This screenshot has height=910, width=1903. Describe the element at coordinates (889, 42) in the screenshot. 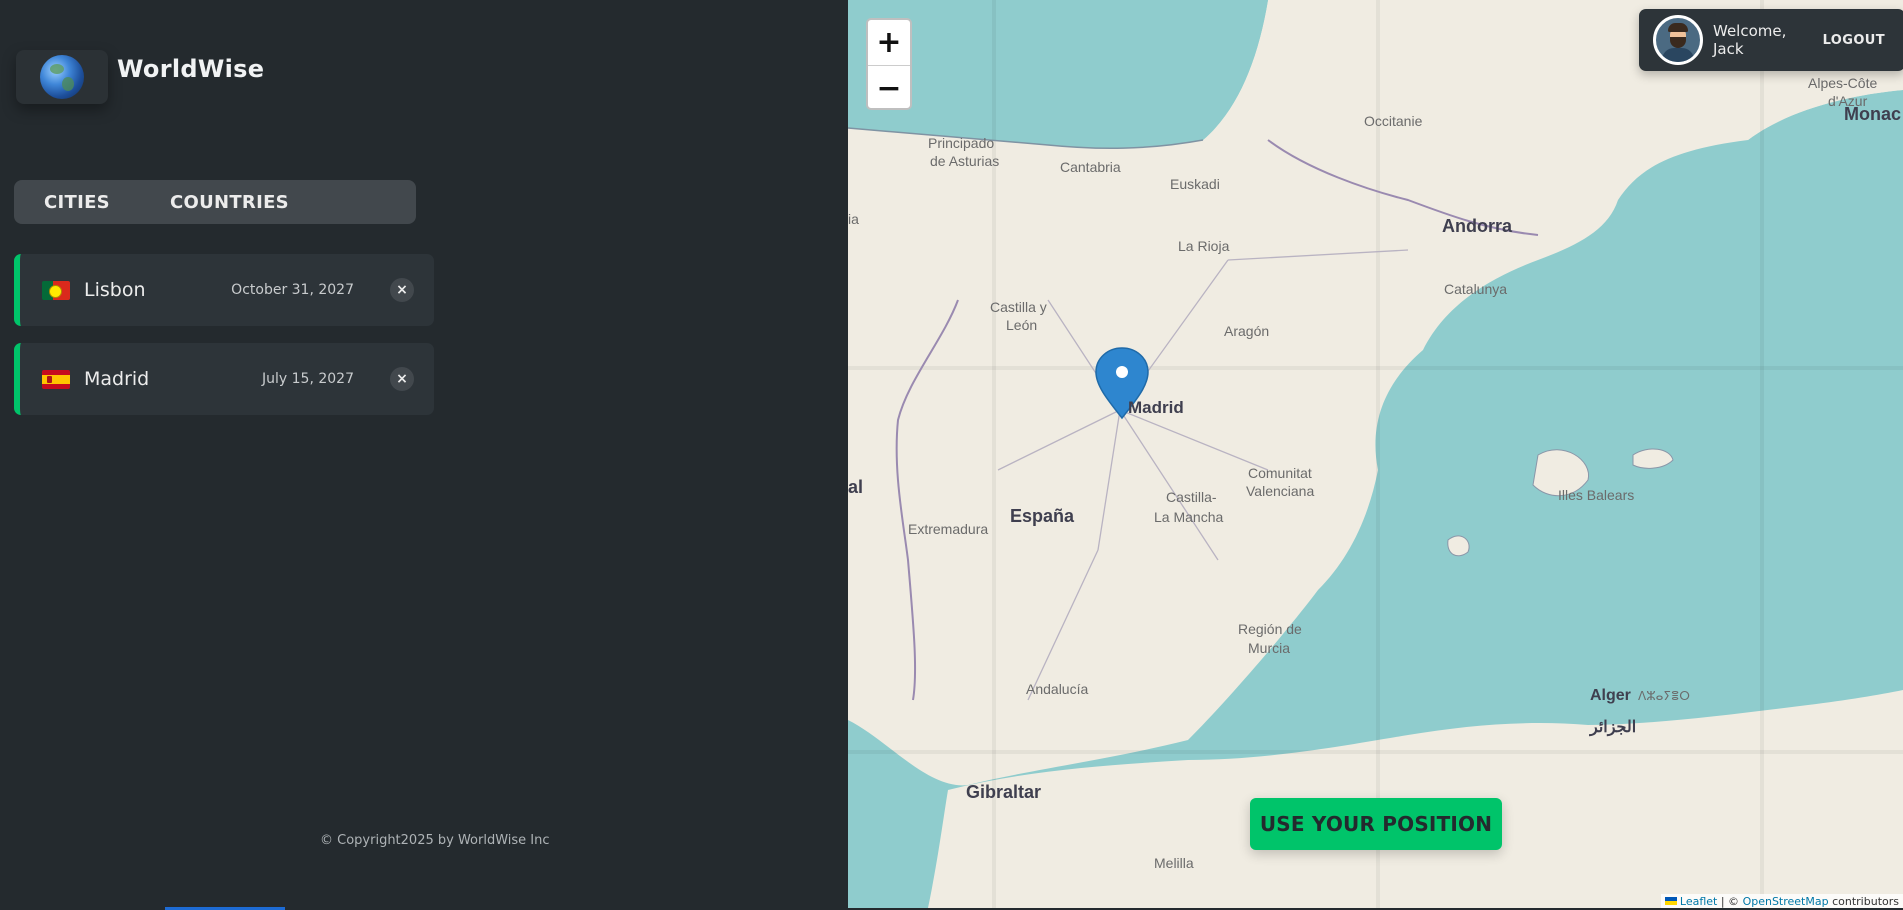

I see `zoom-in-button: +` at that location.